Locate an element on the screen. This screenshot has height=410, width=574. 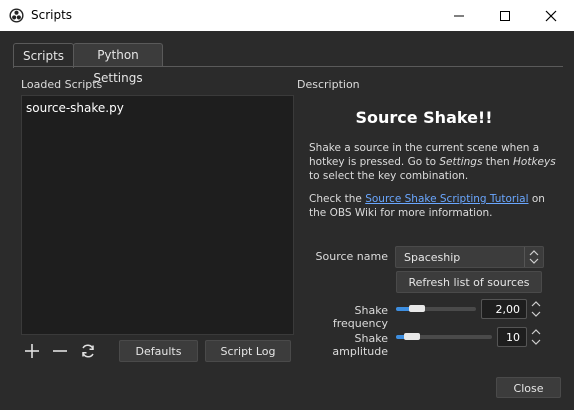
window-title: Scripts is located at coordinates (52, 15).